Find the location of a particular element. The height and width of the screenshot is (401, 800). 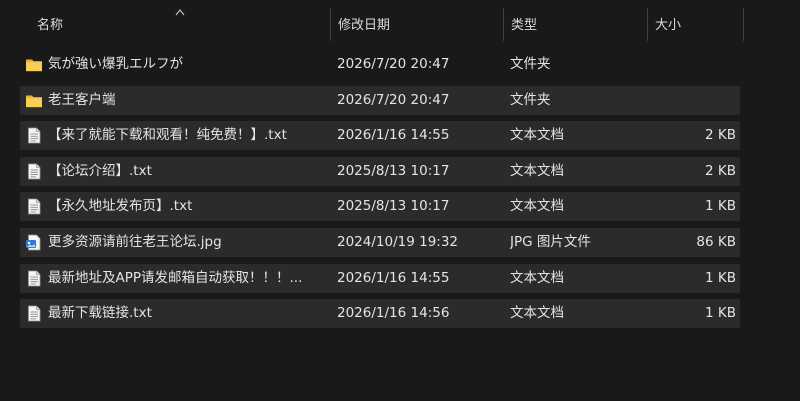

image-file-icon is located at coordinates (34, 242).